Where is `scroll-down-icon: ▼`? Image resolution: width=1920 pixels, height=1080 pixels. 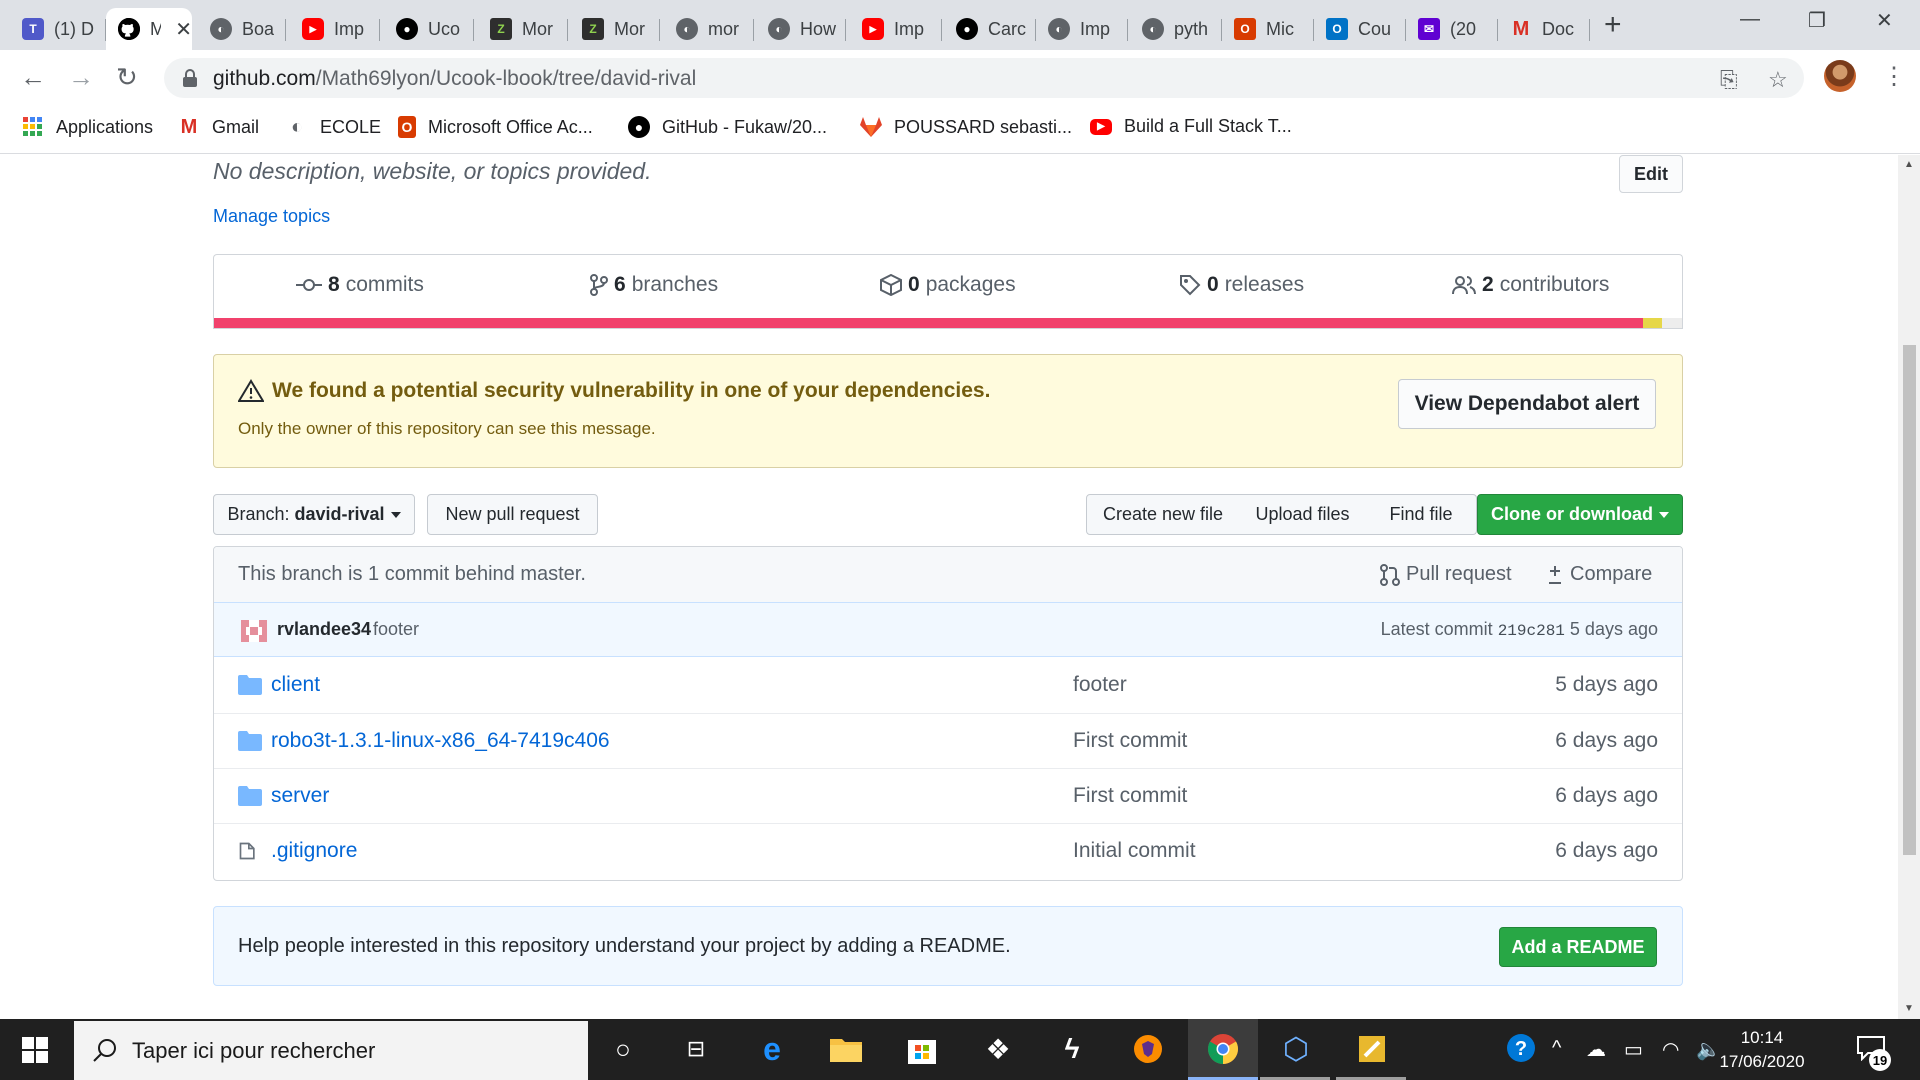 scroll-down-icon: ▼ is located at coordinates (1909, 1008).